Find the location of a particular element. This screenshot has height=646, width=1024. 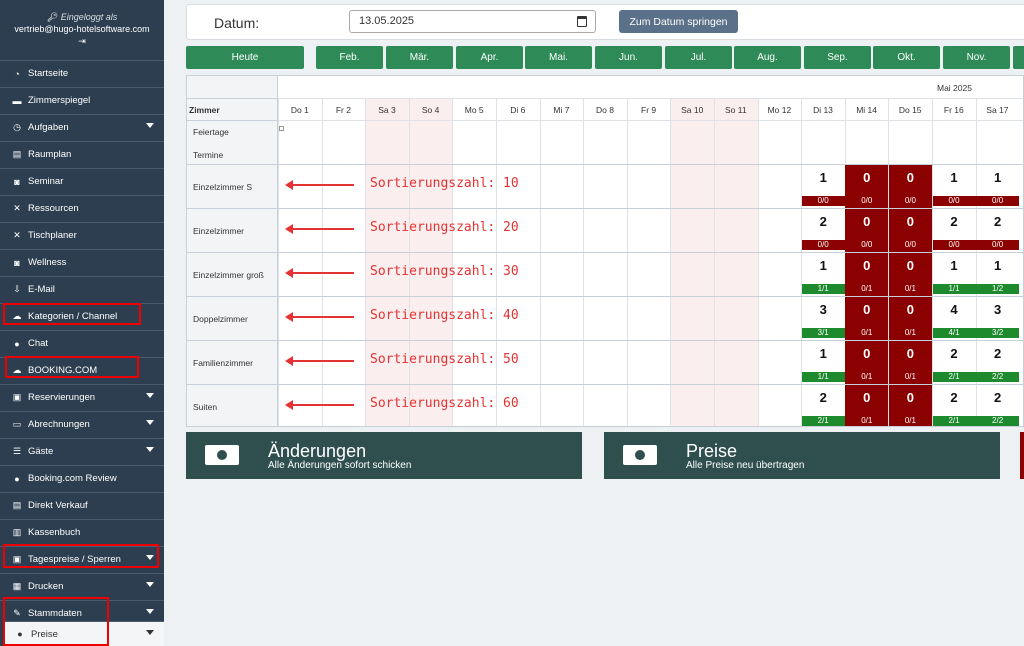

sidebar-item-kategorien-channel: ☁ Kategorien / Channel is located at coordinates (82, 316).